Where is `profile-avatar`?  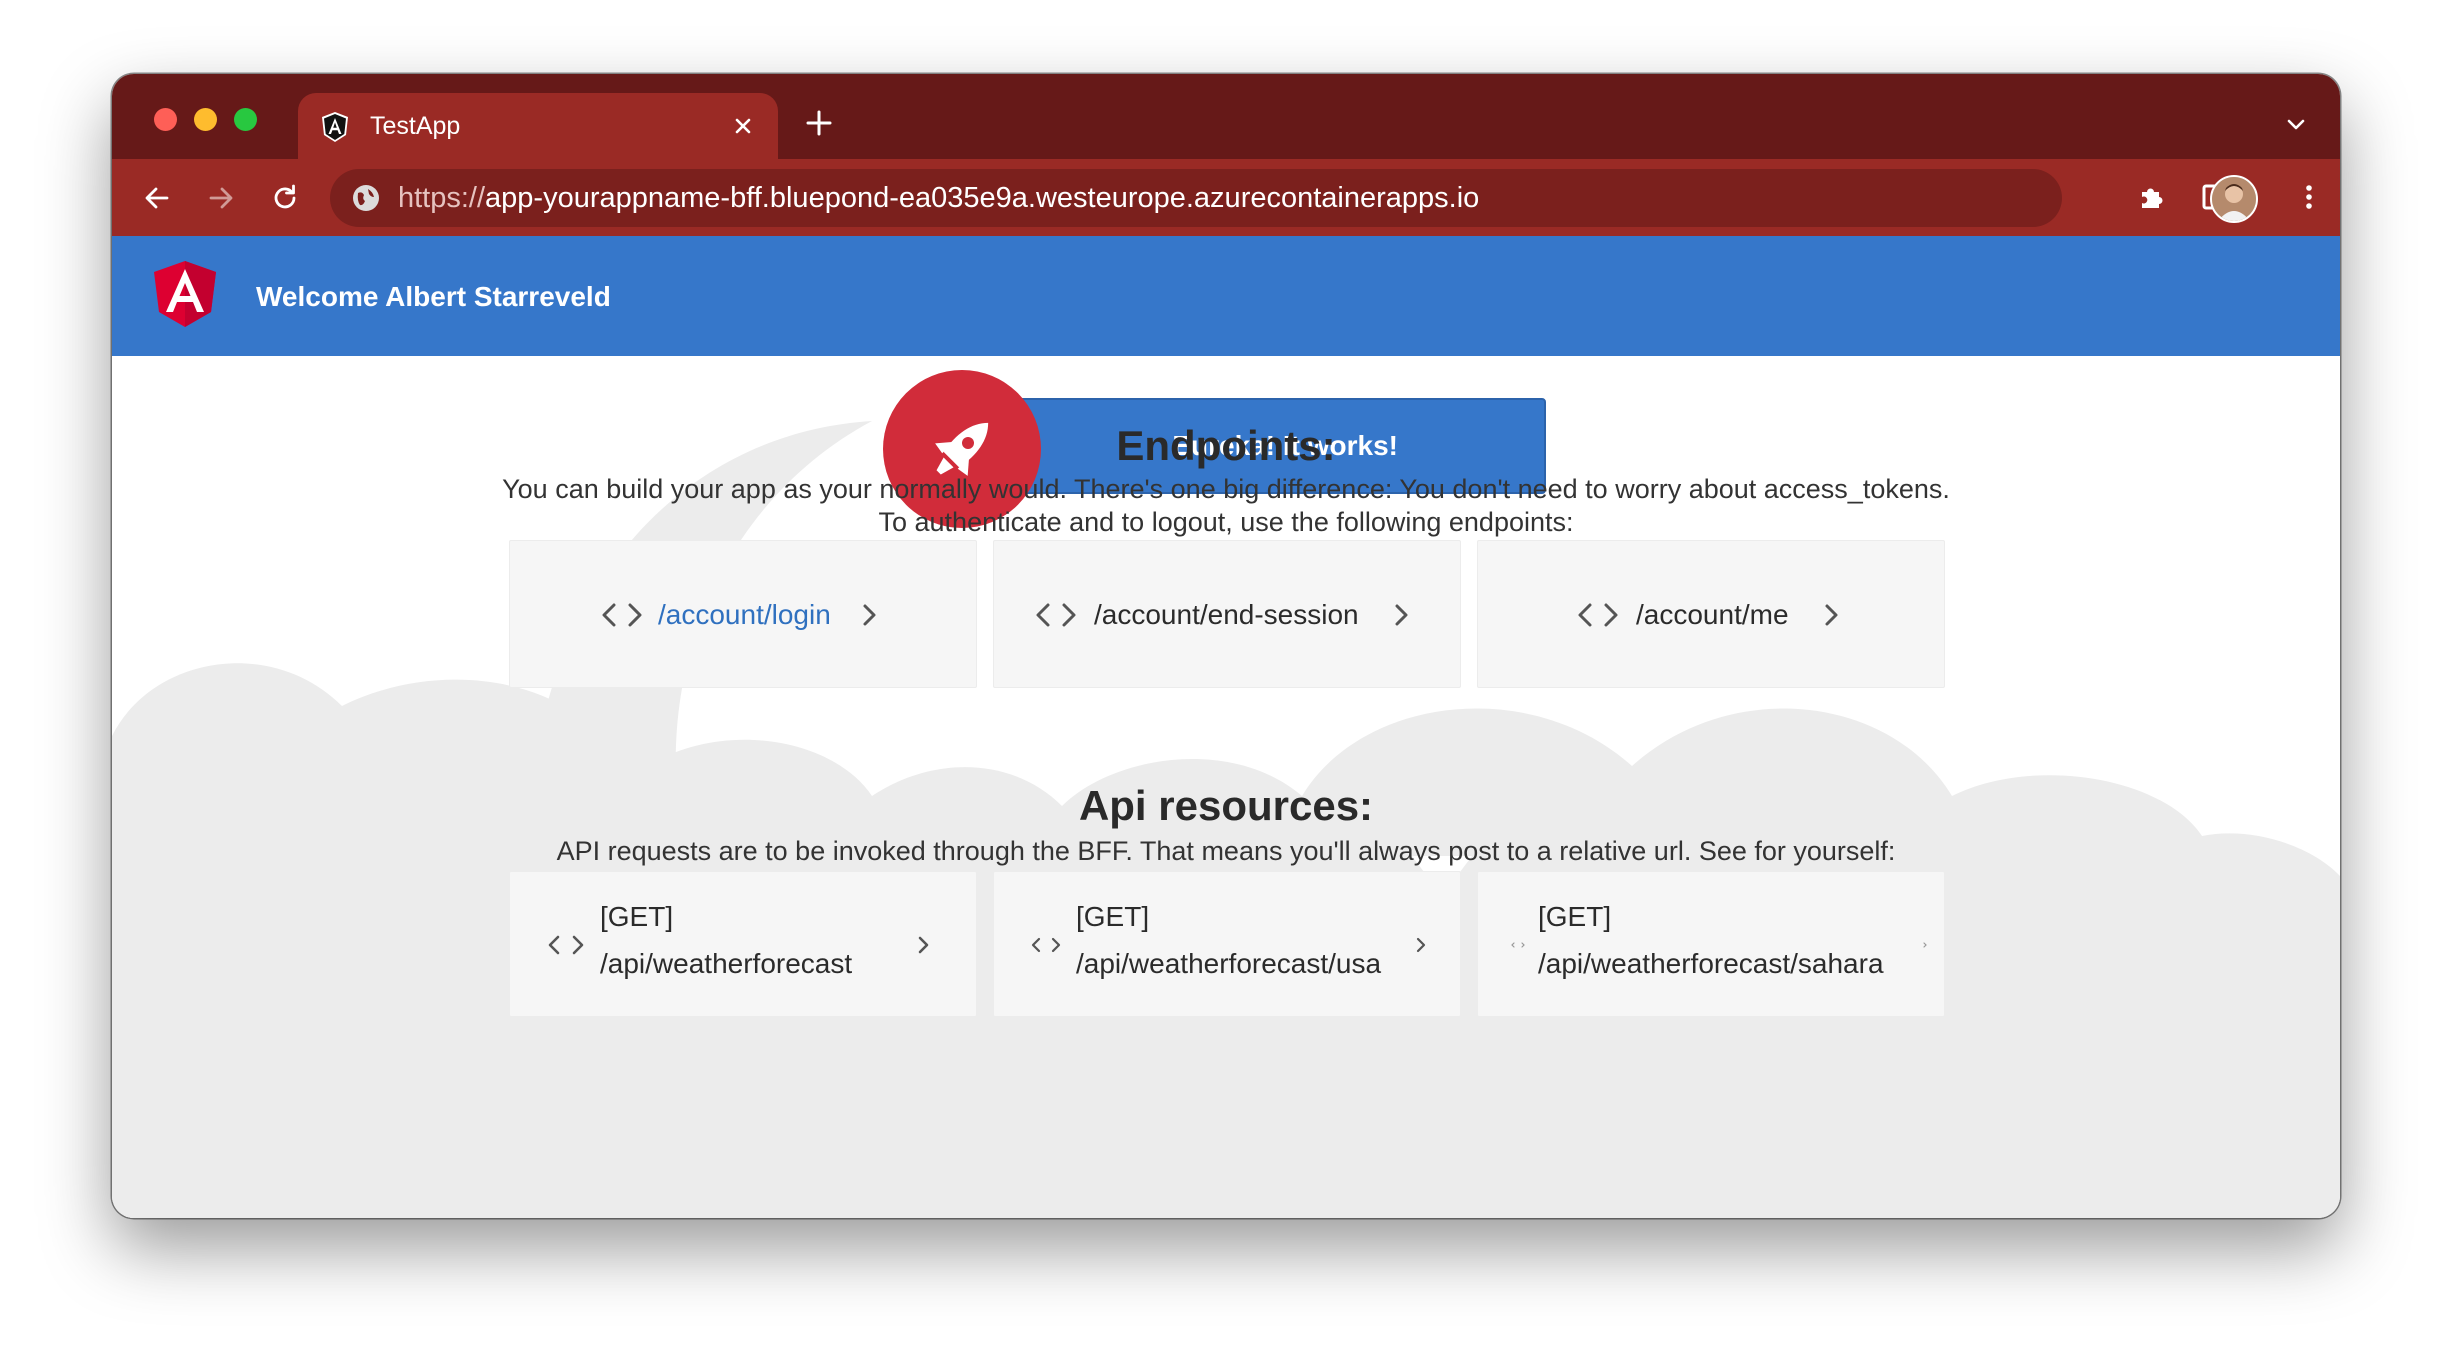
profile-avatar is located at coordinates (2234, 199).